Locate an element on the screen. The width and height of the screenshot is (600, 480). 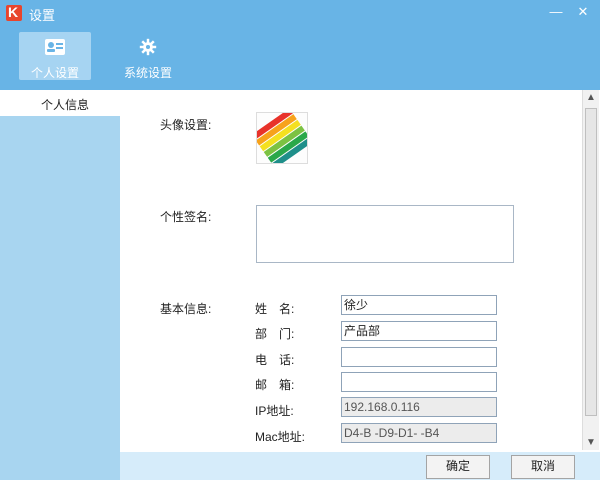
avatar is located at coordinates (282, 138).